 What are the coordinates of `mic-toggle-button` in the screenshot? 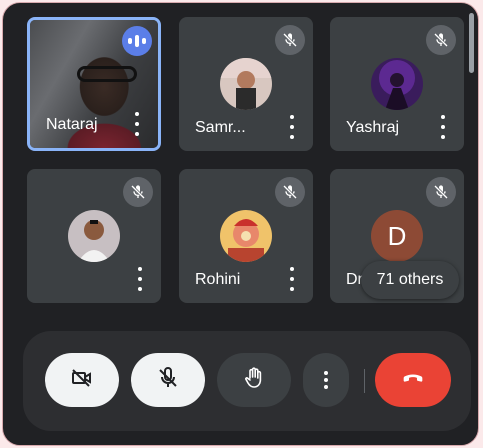 It's located at (168, 380).